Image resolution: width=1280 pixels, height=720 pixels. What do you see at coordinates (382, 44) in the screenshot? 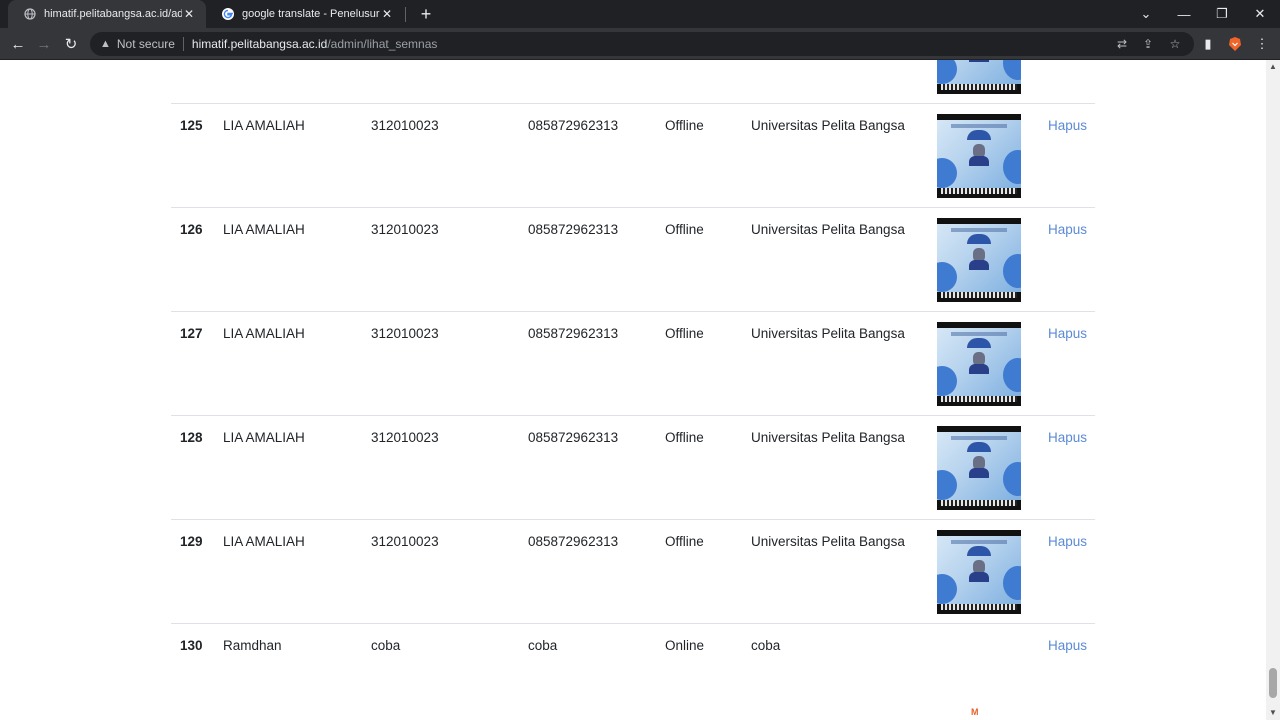
I see `url-path: /admin/lihat_semnas` at bounding box center [382, 44].